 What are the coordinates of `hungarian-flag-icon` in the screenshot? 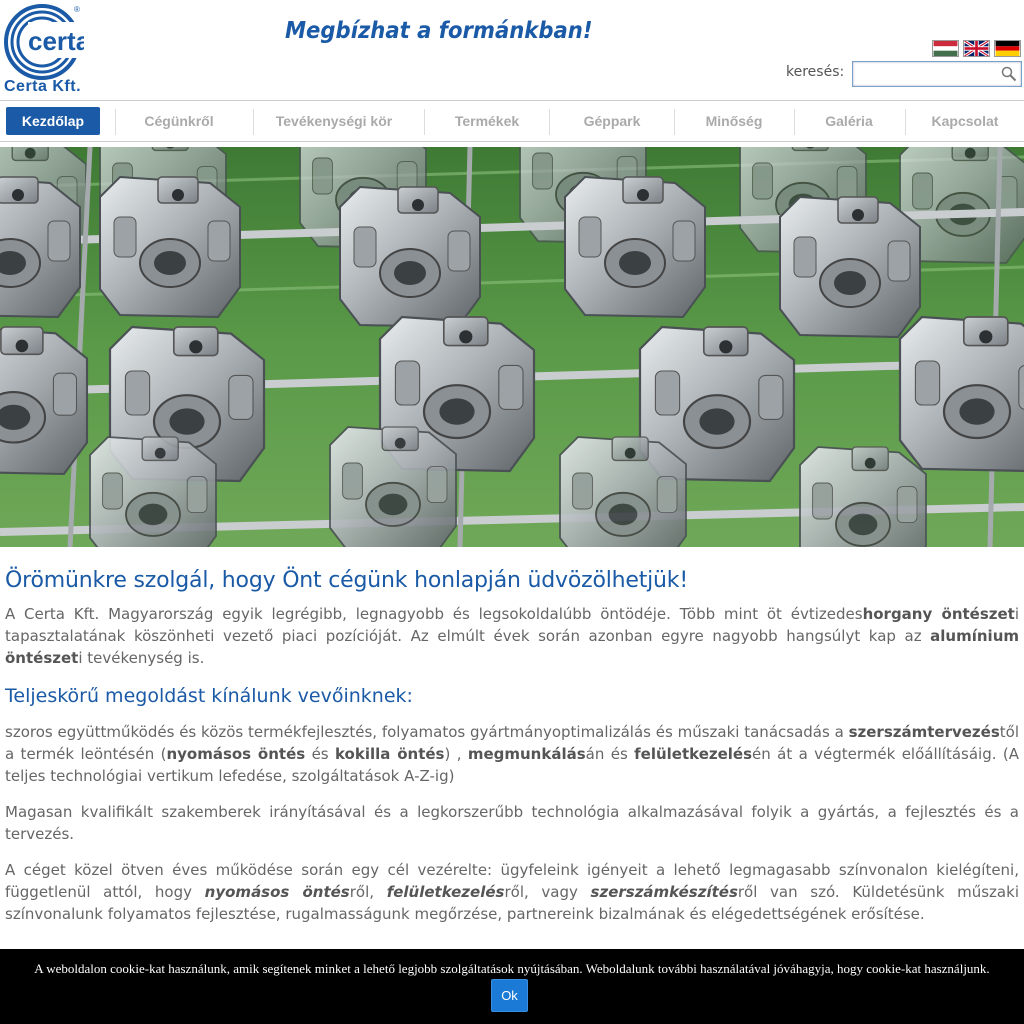 It's located at (945, 48).